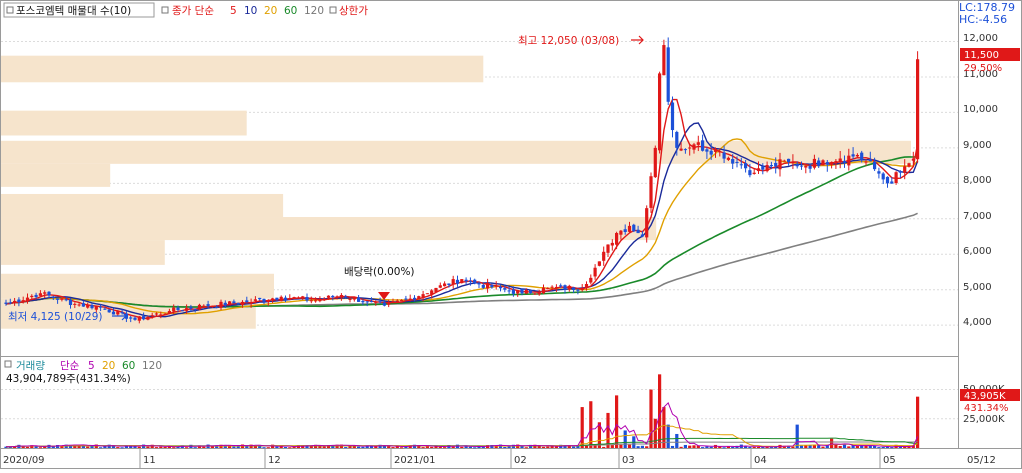  What do you see at coordinates (73, 11) in the screenshot?
I see `indicator-title: 포스코엠텍 매물대 수(10)` at bounding box center [73, 11].